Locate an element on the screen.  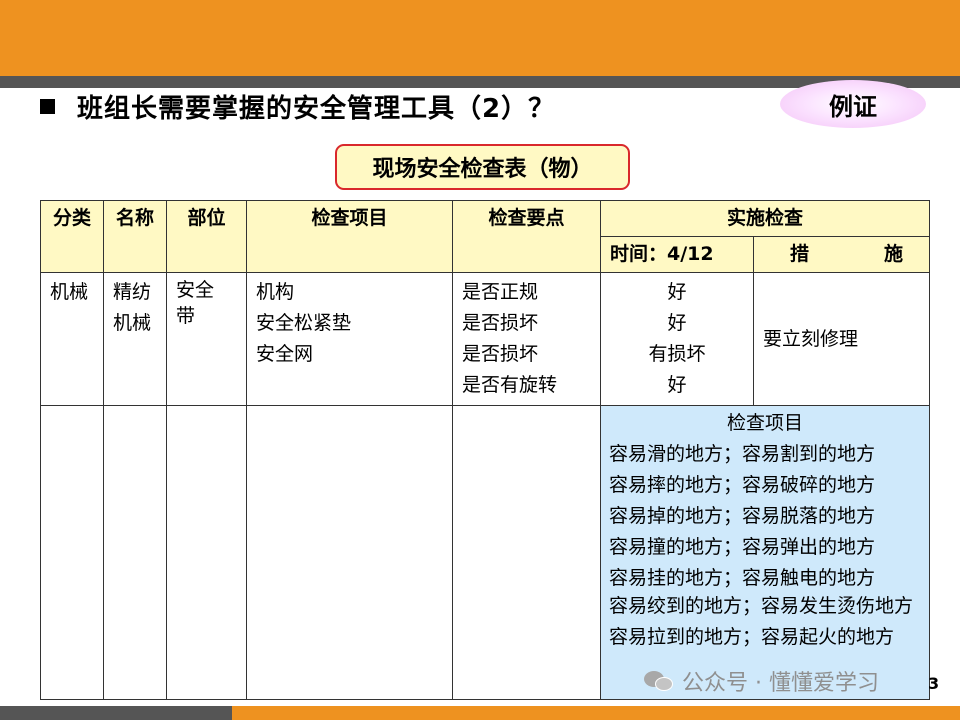
header-part: 部位 is located at coordinates (206, 236).